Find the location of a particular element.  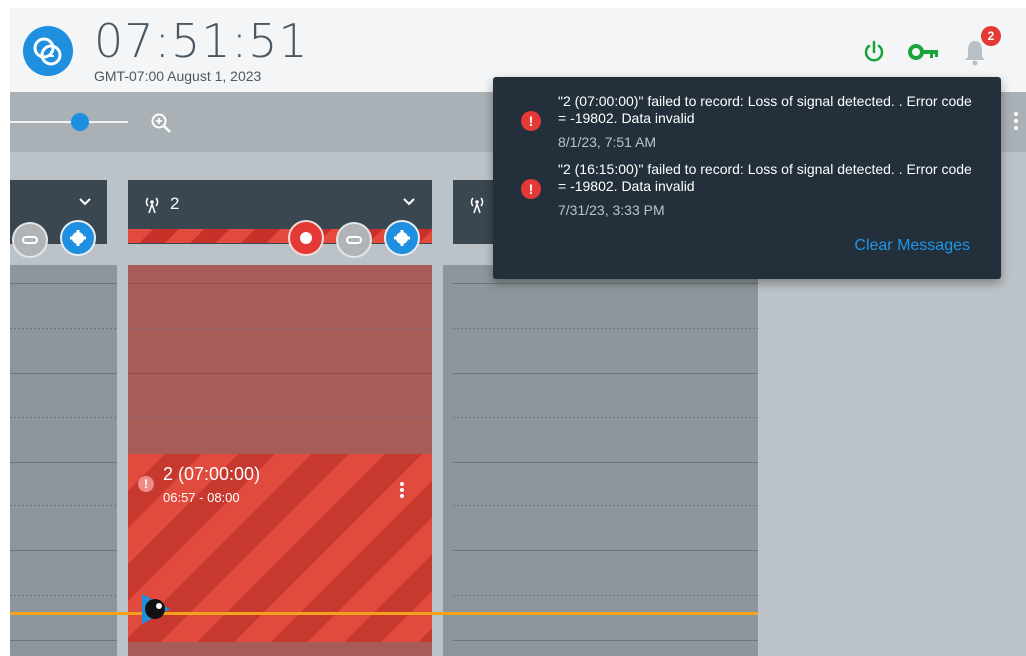

current-time-line is located at coordinates (384, 613).